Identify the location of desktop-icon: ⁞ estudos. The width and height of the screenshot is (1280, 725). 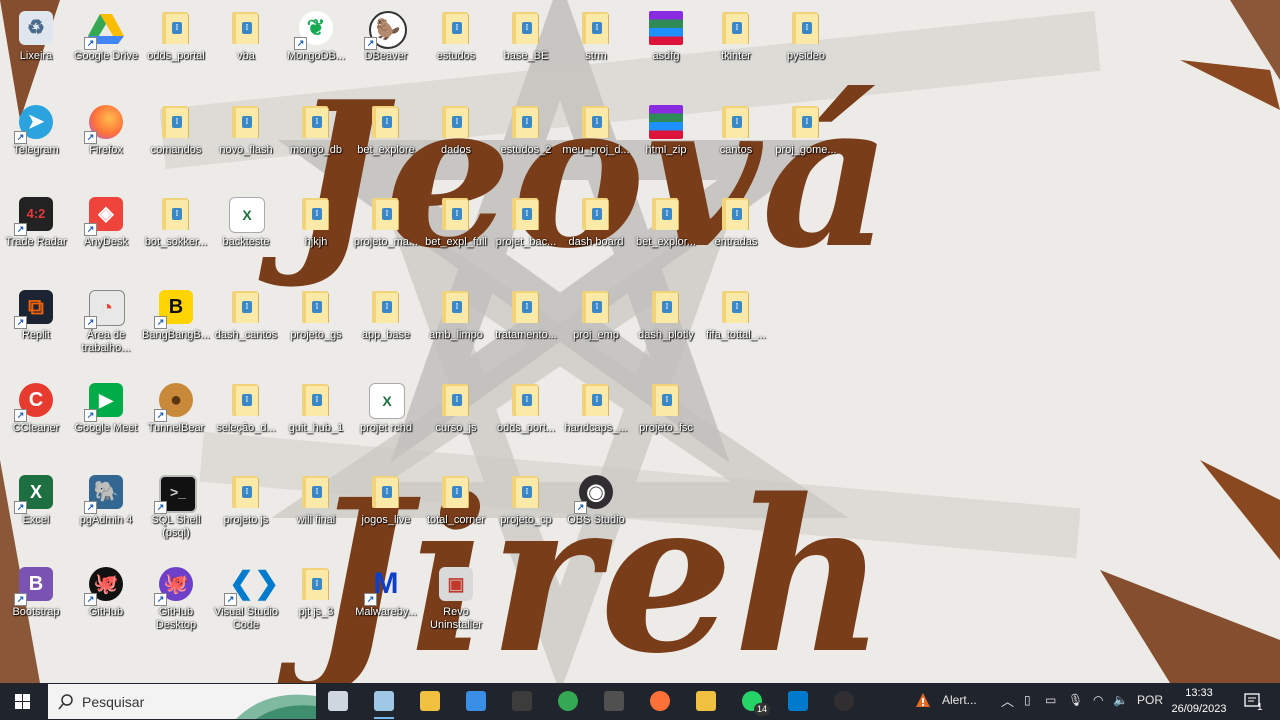
(456, 49).